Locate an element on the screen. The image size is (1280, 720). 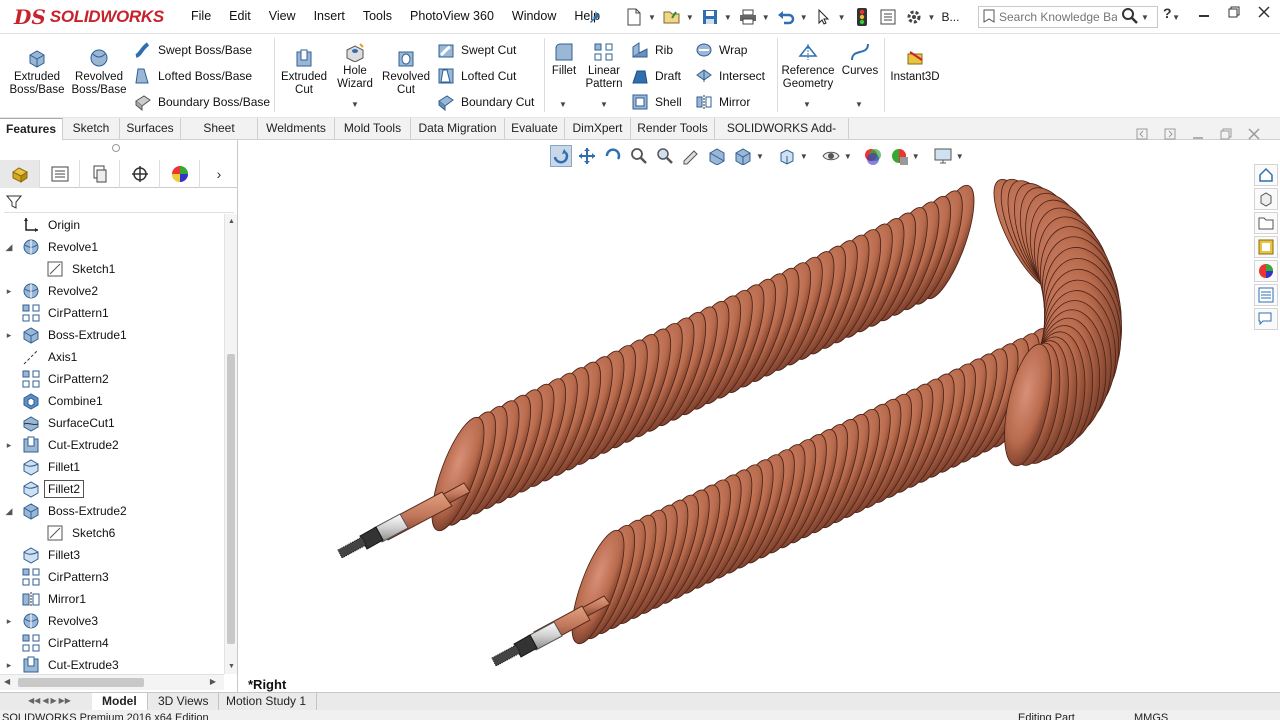
linear-pattern-button: Linear Pattern is located at coordinates (604, 66).